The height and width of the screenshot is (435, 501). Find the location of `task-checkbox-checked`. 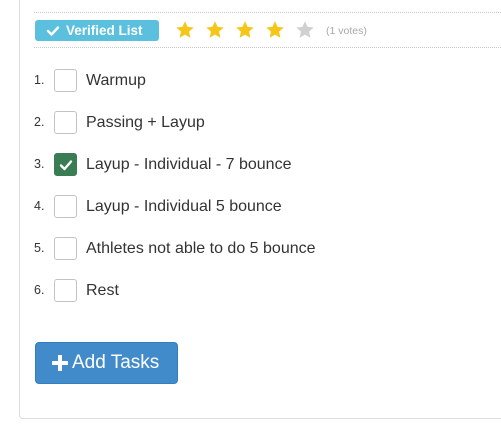

task-checkbox-checked is located at coordinates (65, 164).